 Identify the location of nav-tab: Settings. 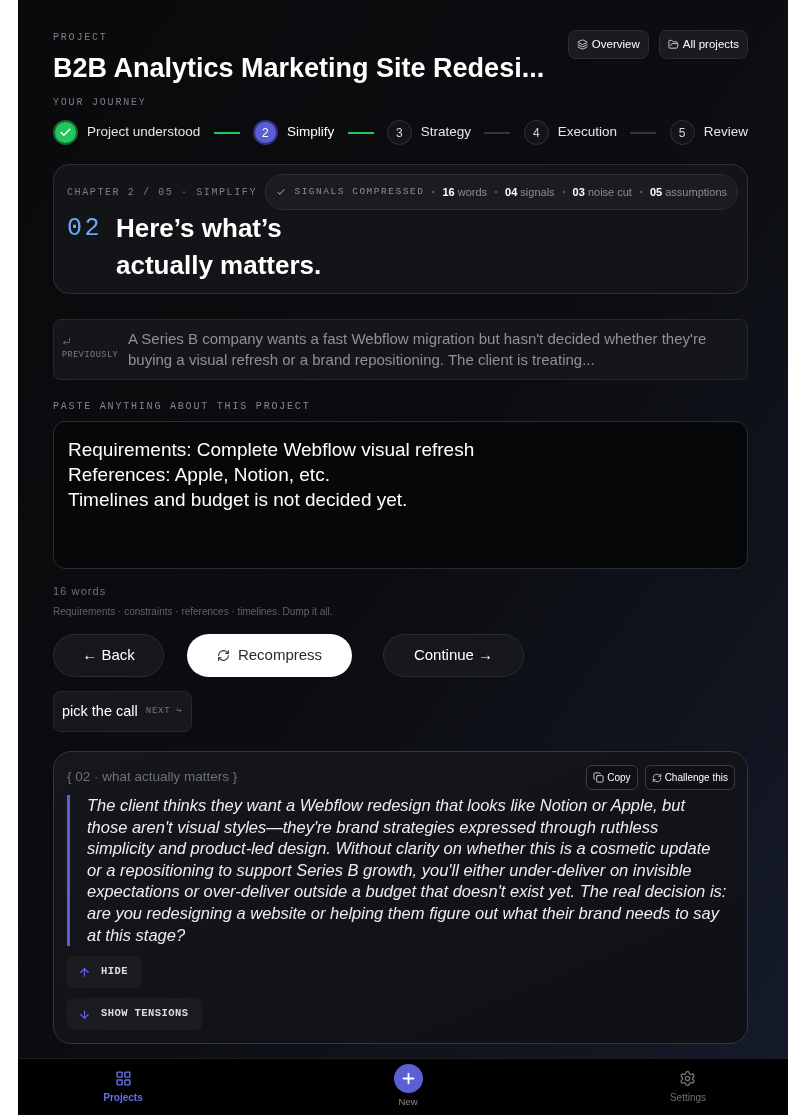
(688, 1087).